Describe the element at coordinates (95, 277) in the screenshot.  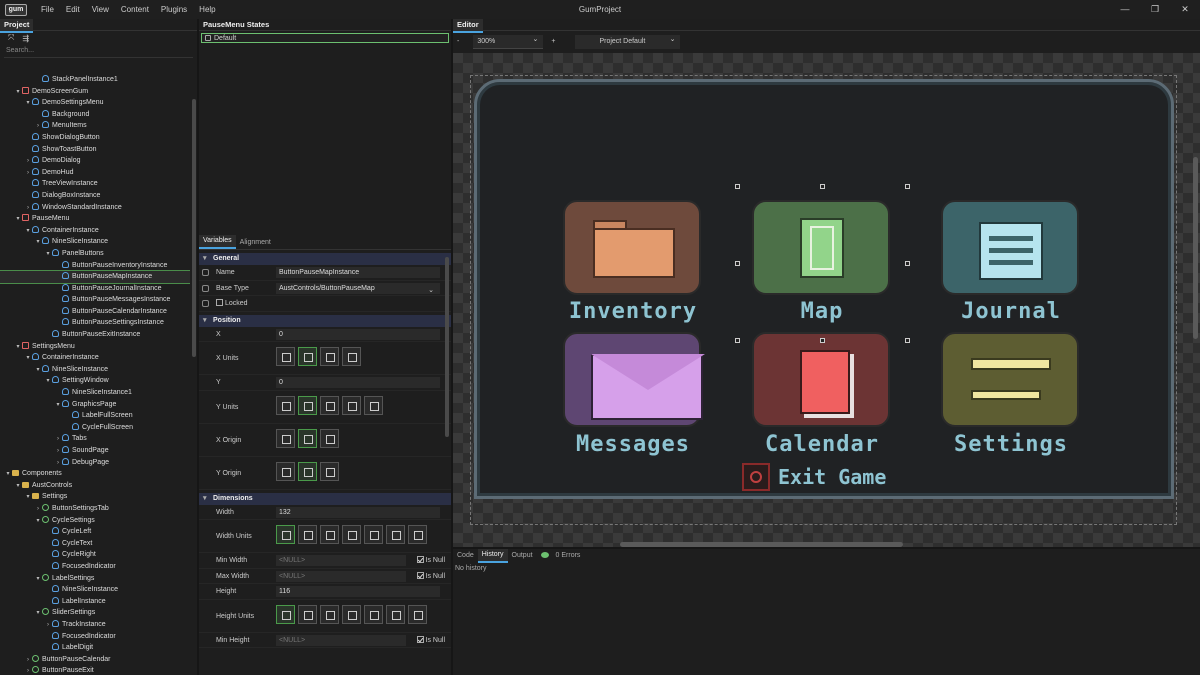
I see `tree-item: ButtonPauseMapInstance` at that location.